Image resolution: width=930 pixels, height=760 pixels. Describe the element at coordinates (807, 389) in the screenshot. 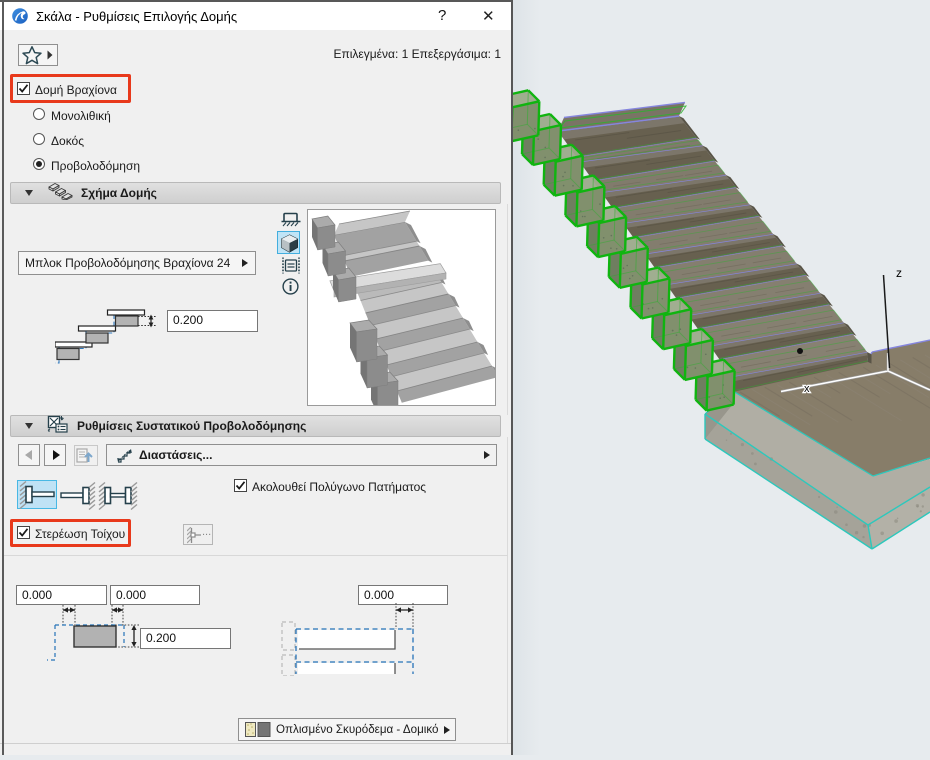

I see `svg-text: x` at that location.